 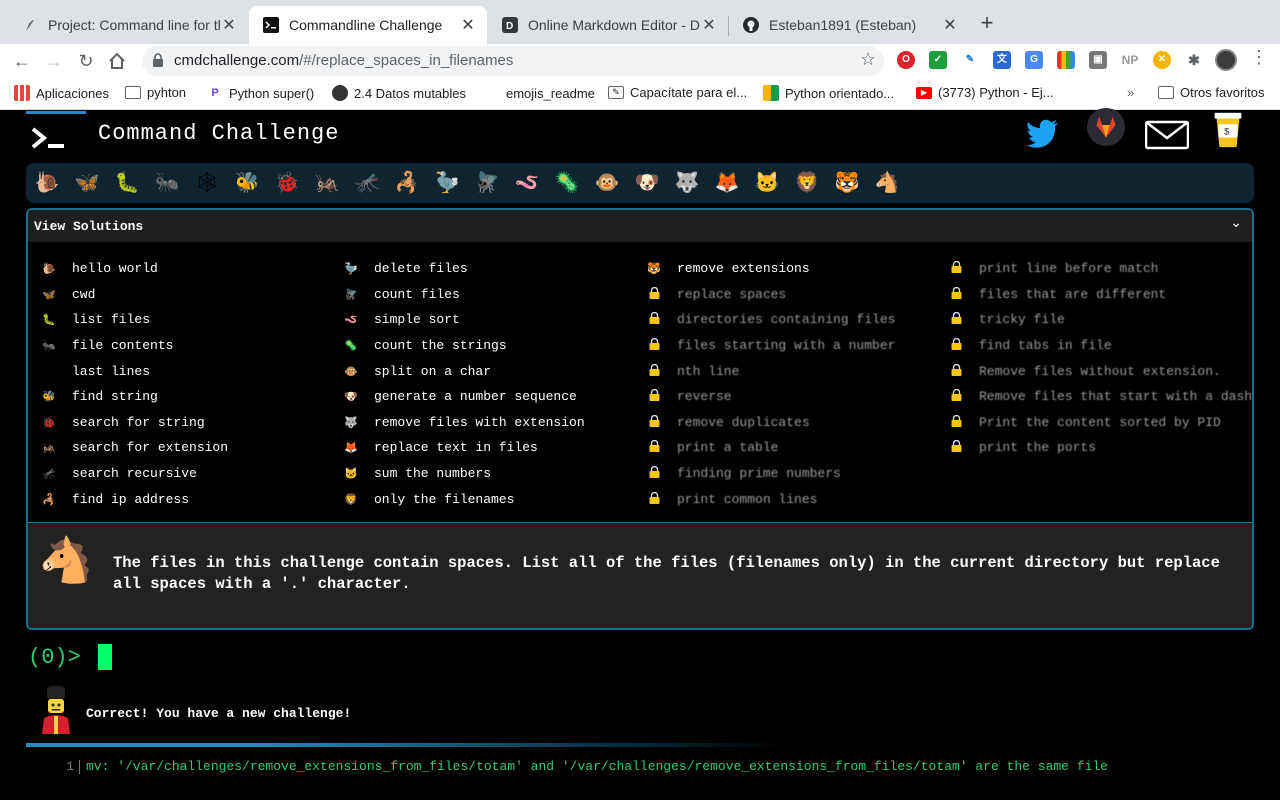 I want to click on new-tab-button: +, so click(x=987, y=23).